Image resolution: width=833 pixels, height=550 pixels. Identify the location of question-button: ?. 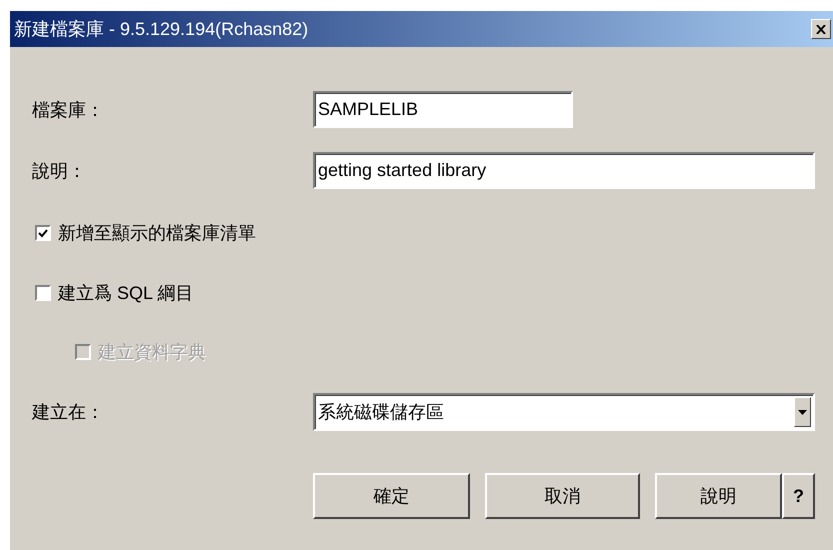
(798, 496).